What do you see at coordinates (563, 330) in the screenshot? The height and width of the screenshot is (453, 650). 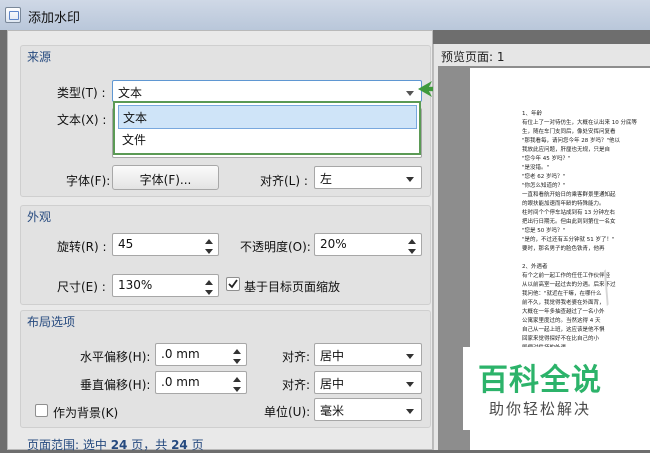 I see `preview-text-line: 自己从一起上班，这应该是他不惧` at bounding box center [563, 330].